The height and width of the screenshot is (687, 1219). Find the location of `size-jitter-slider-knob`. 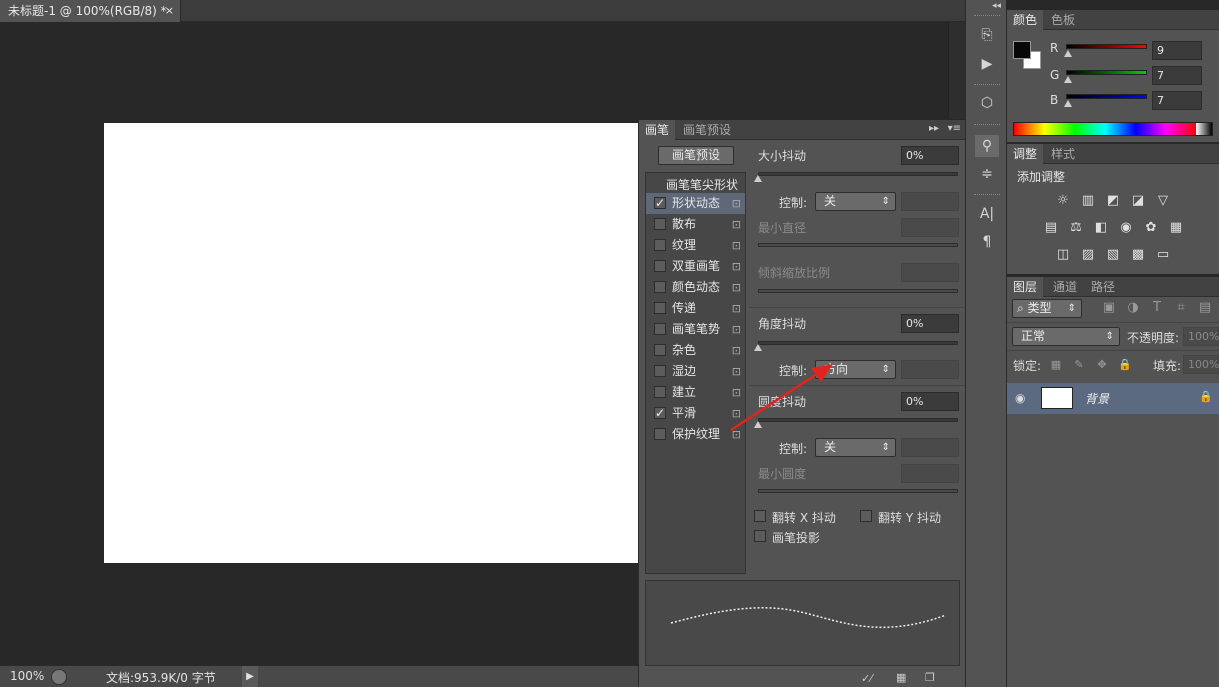

size-jitter-slider-knob is located at coordinates (758, 178).